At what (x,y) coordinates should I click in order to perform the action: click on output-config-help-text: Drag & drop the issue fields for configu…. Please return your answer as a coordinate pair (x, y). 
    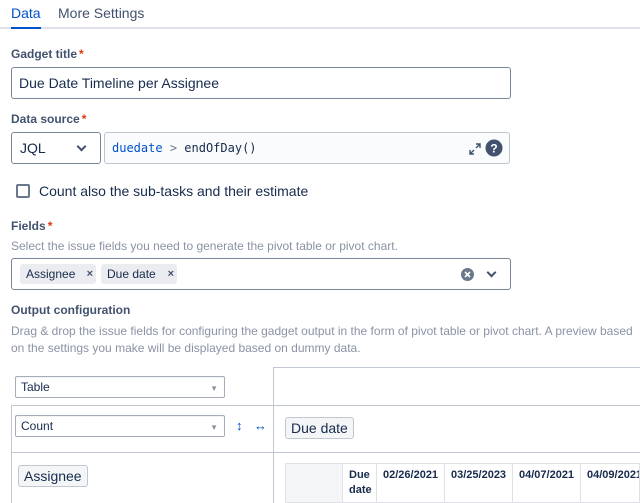
    Looking at the image, I should click on (322, 339).